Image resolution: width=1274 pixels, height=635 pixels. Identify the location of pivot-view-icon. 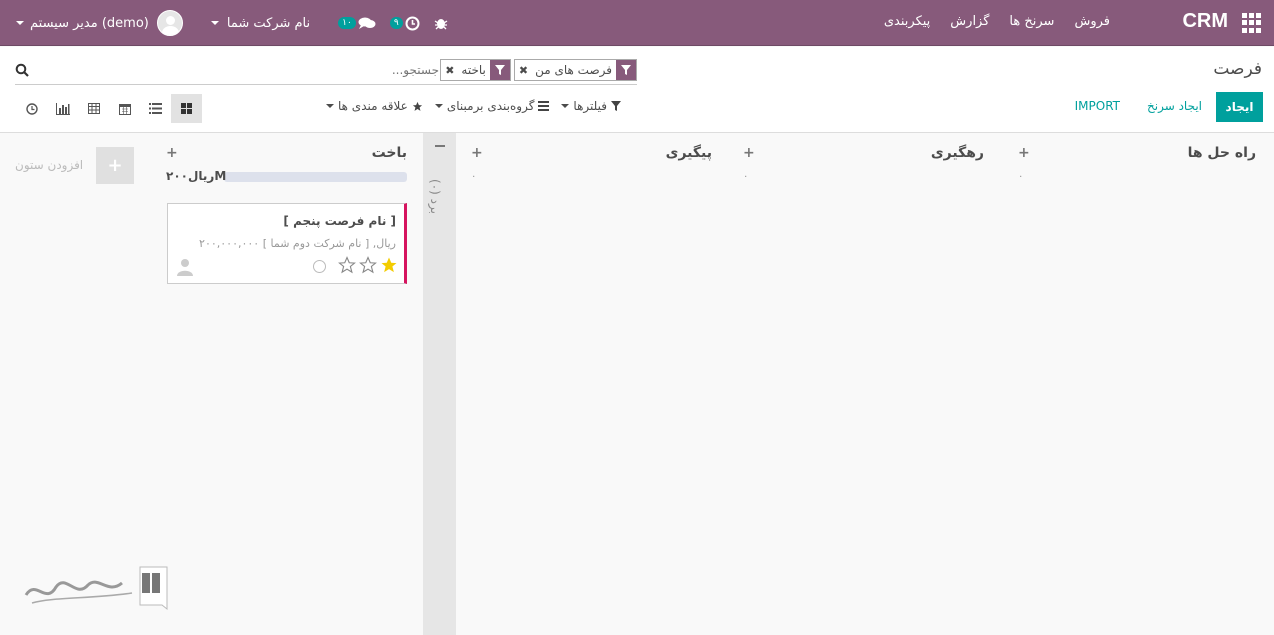
(93, 108).